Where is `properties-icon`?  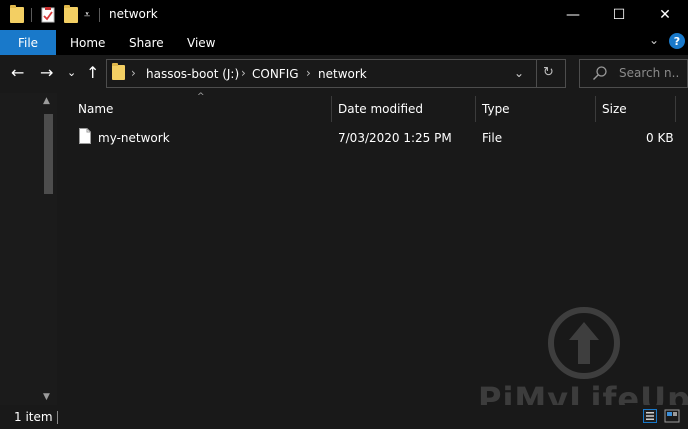
properties-icon is located at coordinates (48, 15).